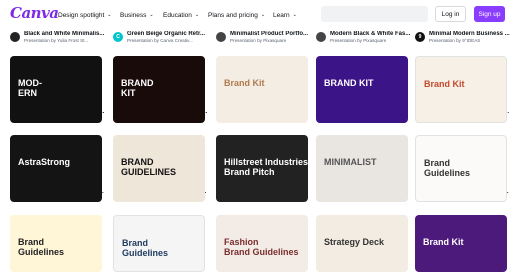  I want to click on nav-label: Design spotlight, so click(81, 15).